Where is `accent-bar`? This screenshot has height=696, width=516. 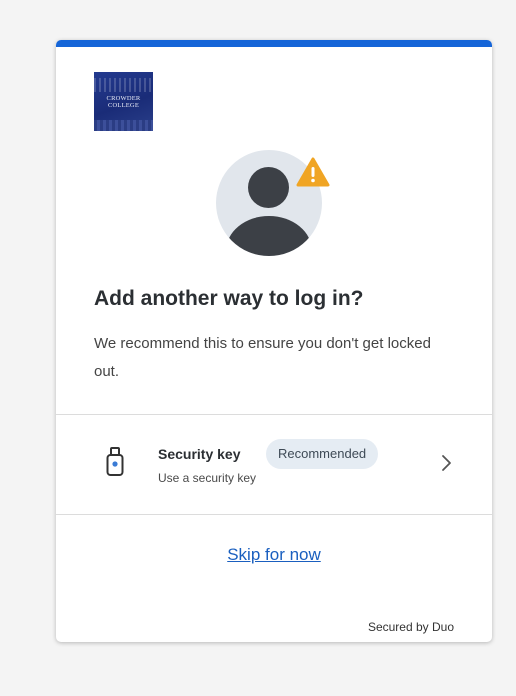 accent-bar is located at coordinates (274, 43).